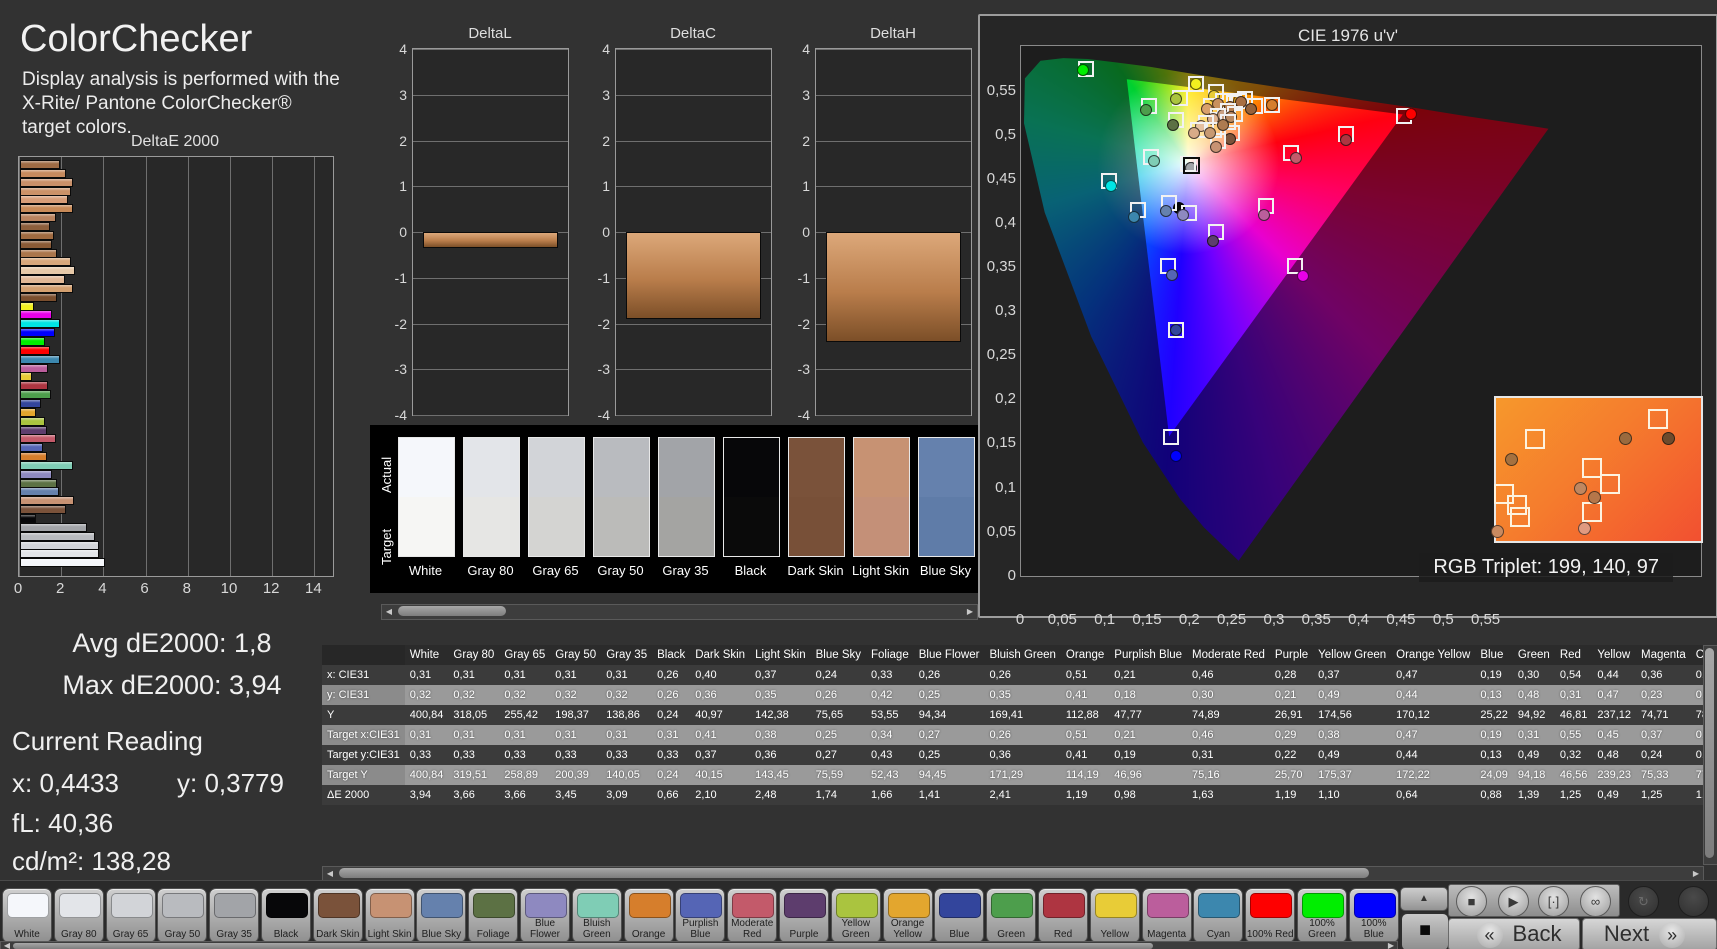 The width and height of the screenshot is (1717, 949). I want to click on stop-button: ■, so click(1471, 901).